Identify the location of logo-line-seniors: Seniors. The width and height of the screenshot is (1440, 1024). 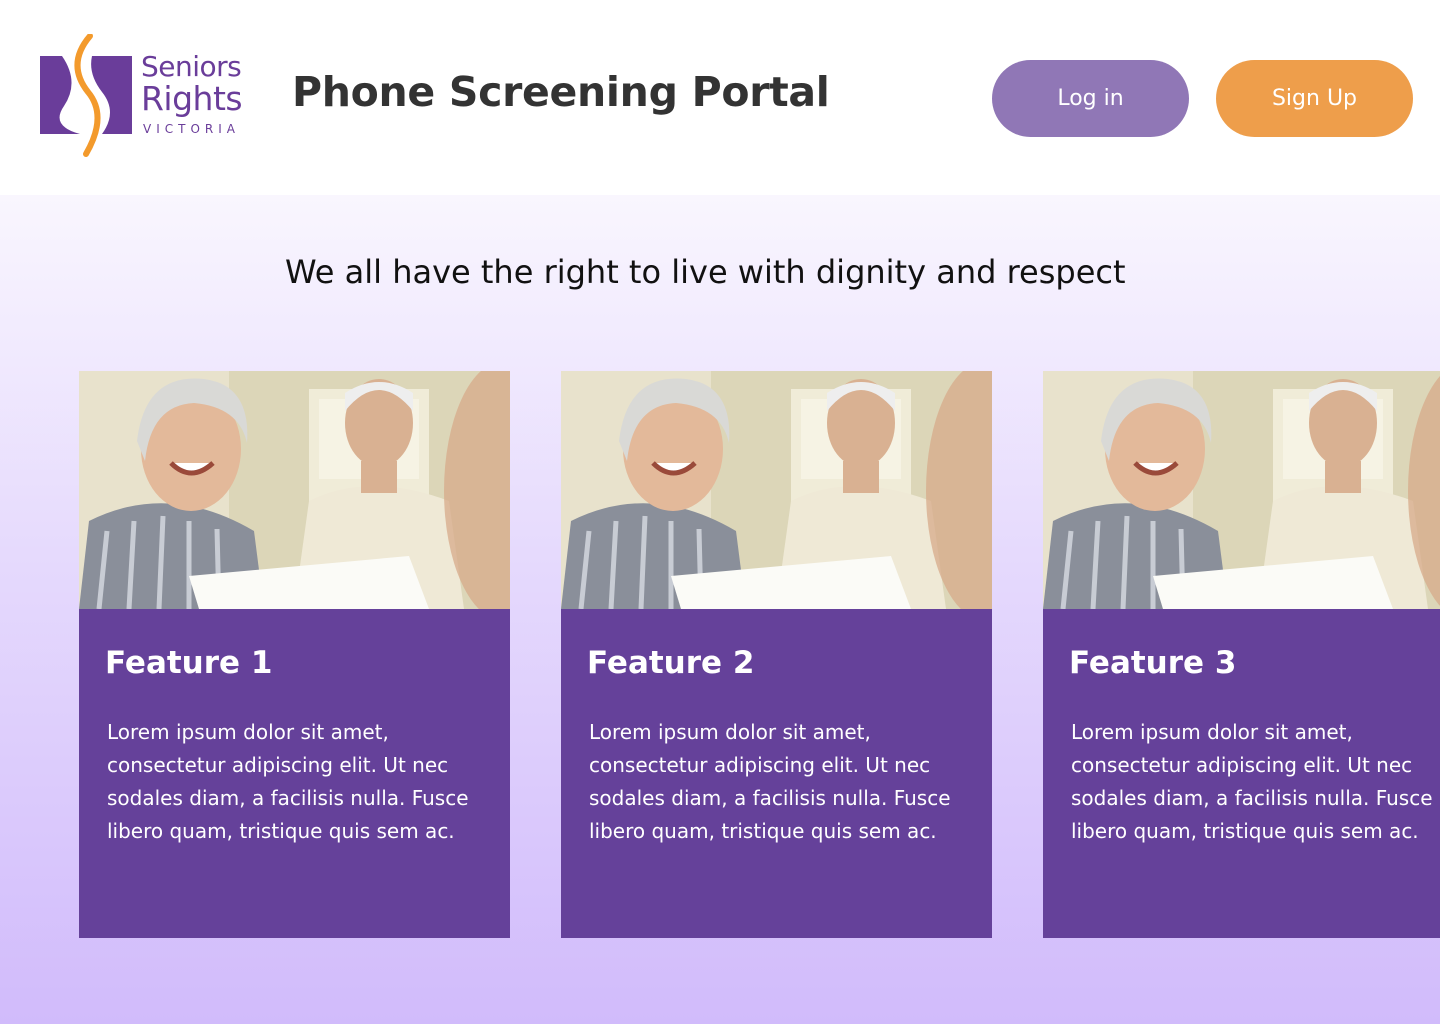
(191, 66).